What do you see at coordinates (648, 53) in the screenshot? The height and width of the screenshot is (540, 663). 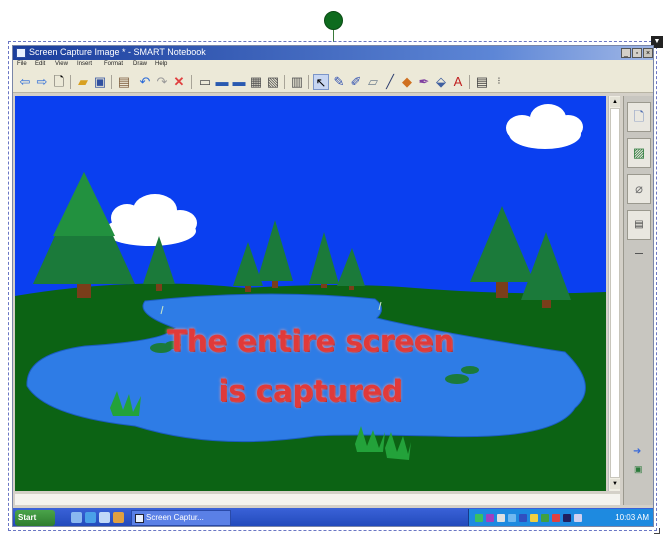 I see `close-button: ×` at bounding box center [648, 53].